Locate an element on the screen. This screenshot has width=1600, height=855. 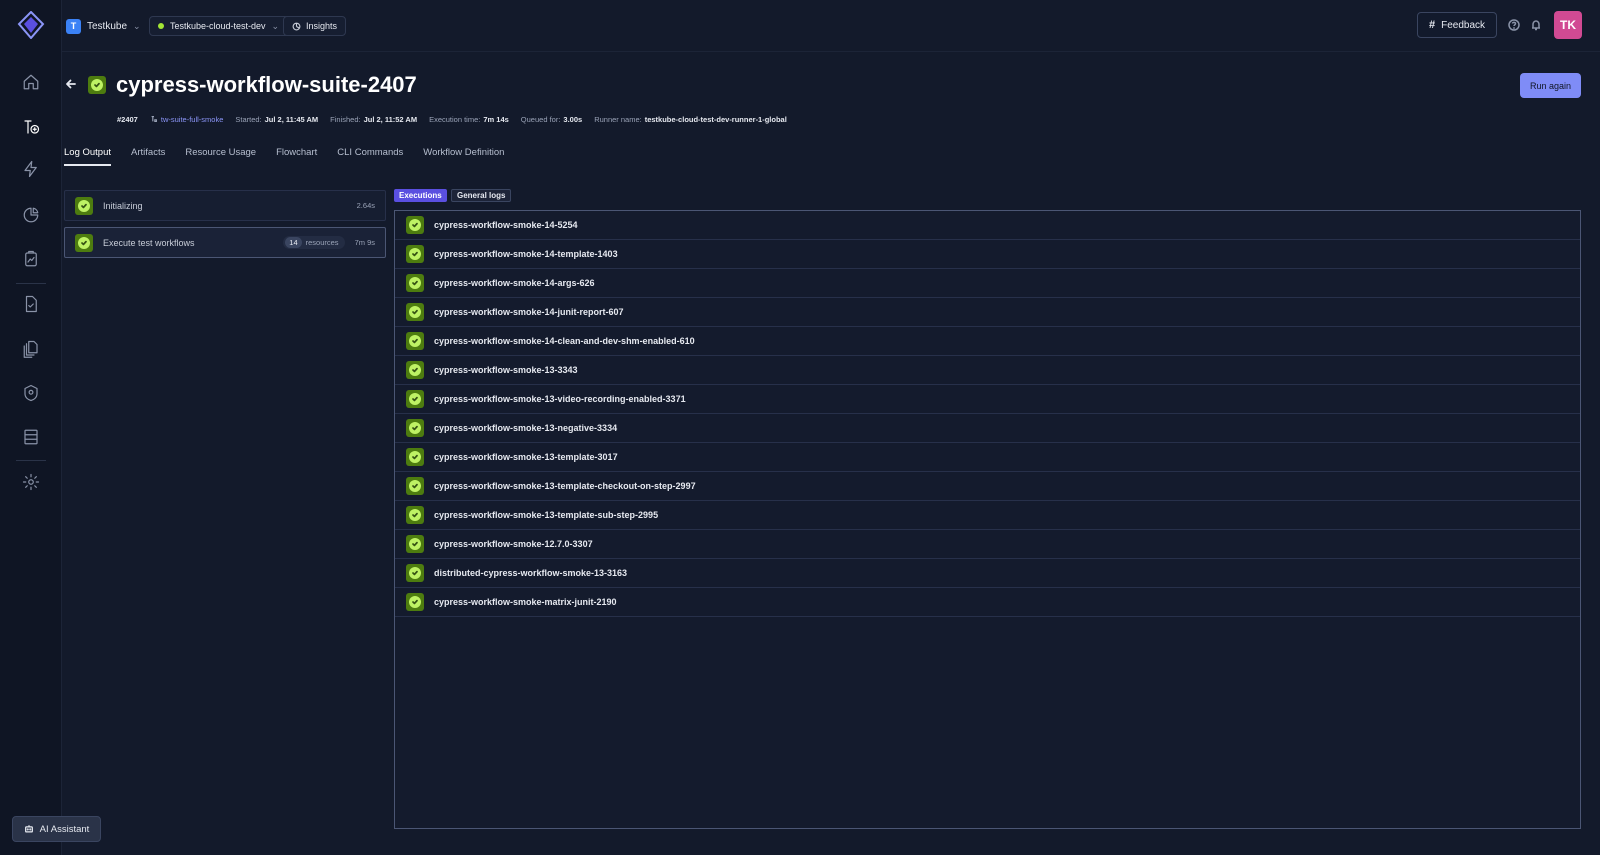
robot-icon is located at coordinates (28, 829).